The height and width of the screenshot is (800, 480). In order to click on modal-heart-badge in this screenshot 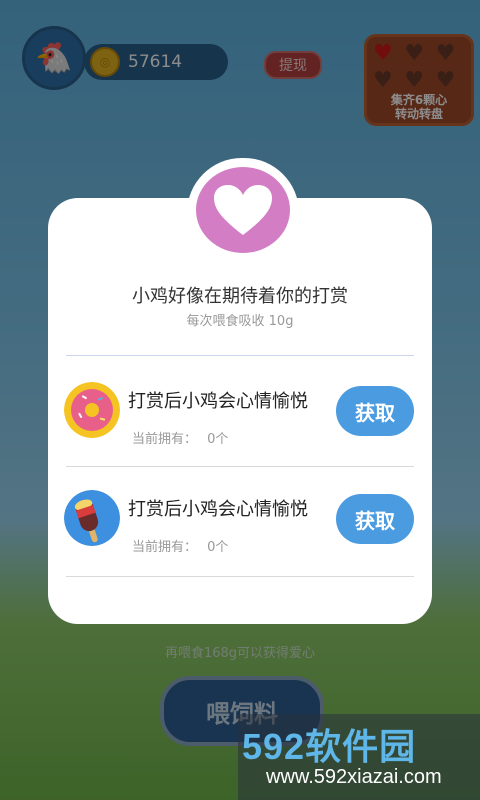, I will do `click(243, 210)`.